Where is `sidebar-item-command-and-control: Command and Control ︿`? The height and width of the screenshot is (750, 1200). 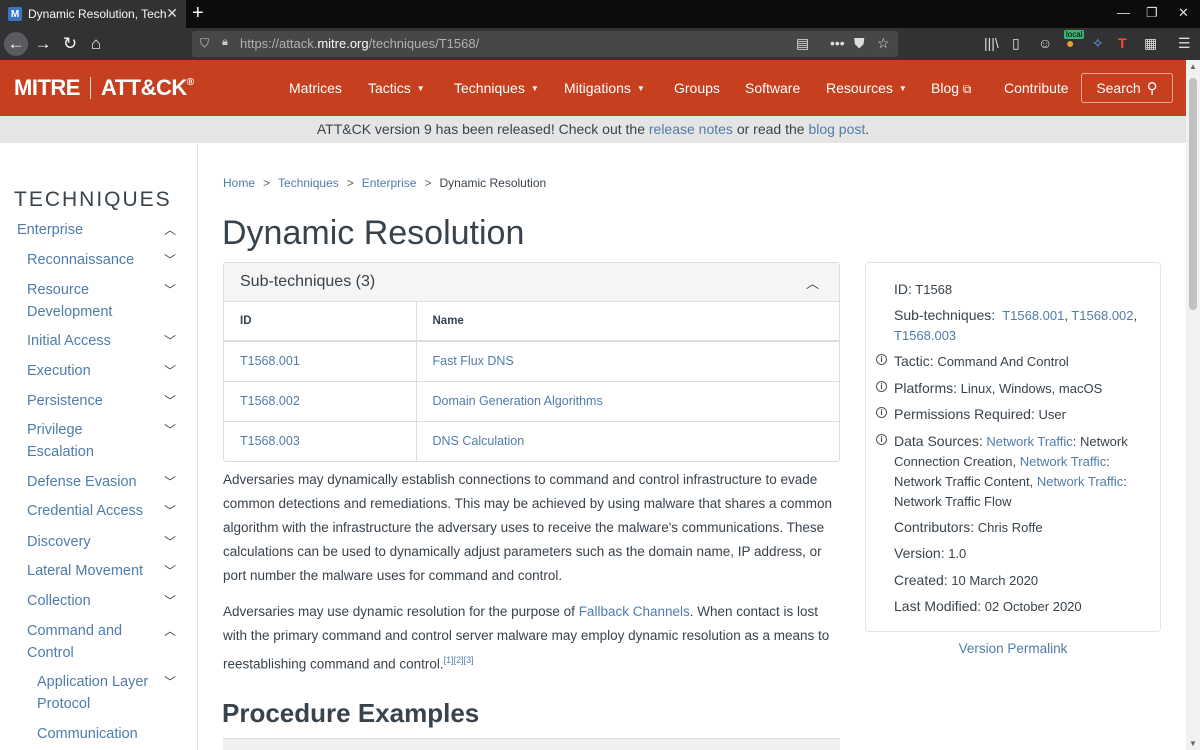 sidebar-item-command-and-control: Command and Control ︿ is located at coordinates (95, 642).